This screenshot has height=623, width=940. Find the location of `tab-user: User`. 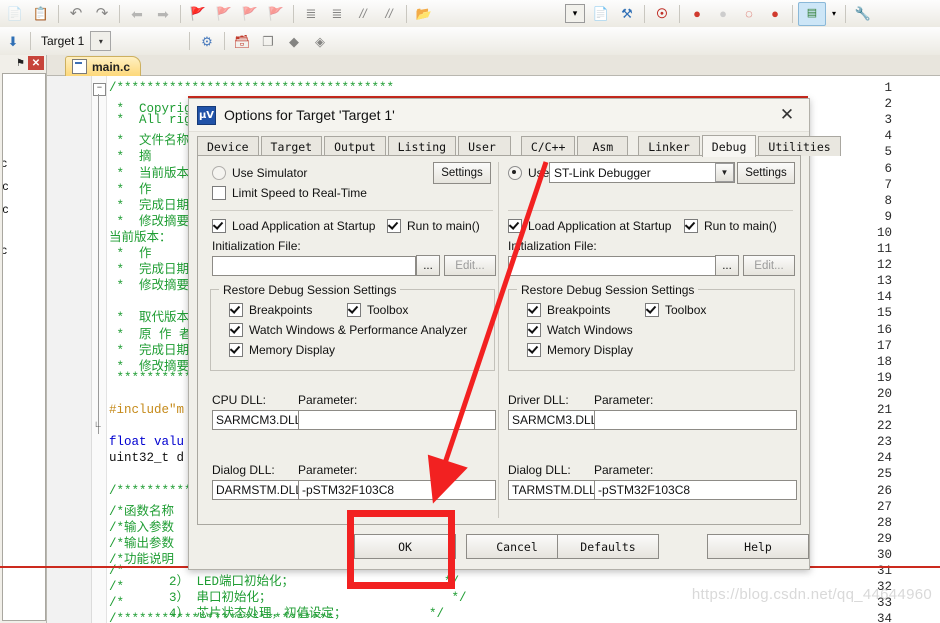

tab-user: User is located at coordinates (484, 146).